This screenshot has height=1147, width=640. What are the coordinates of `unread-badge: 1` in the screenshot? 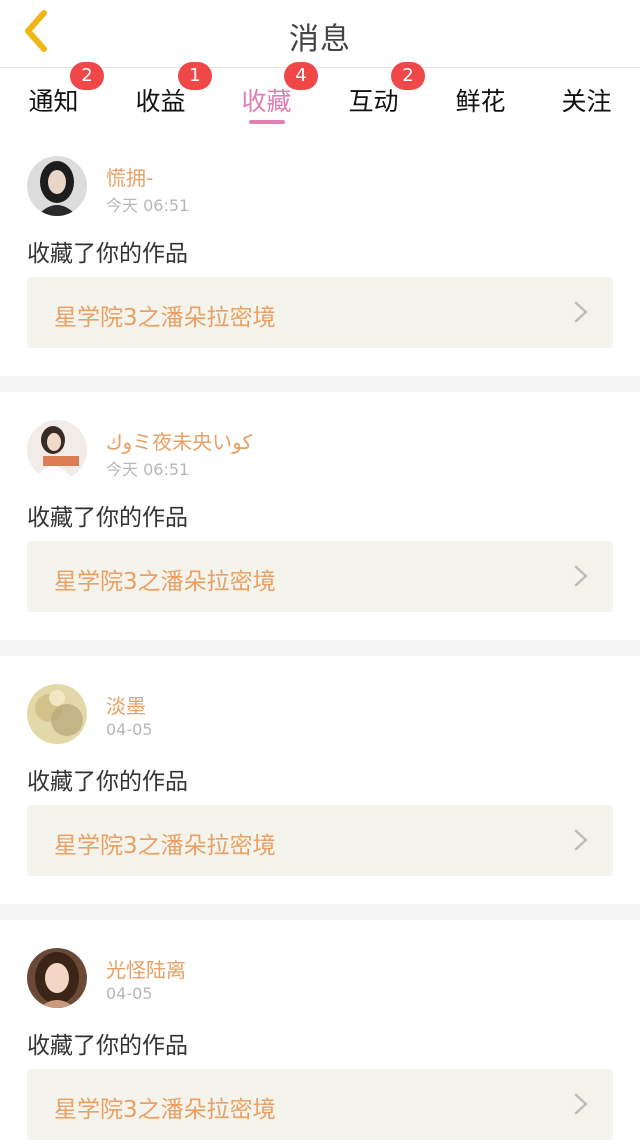 It's located at (195, 76).